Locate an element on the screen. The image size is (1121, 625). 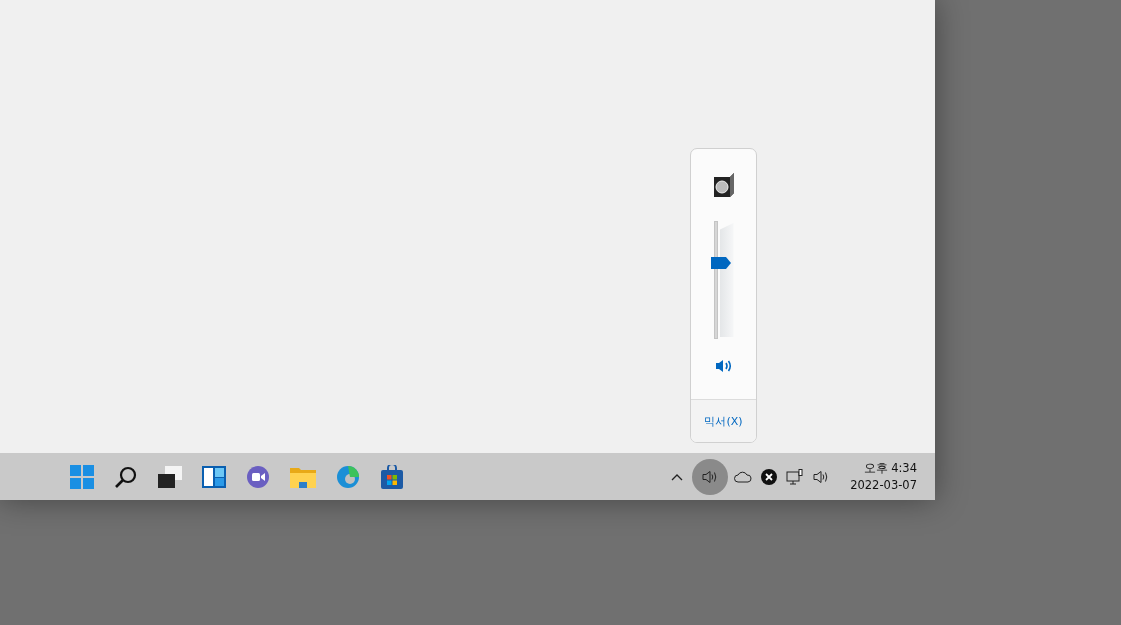
clock-date: 2022-03-07 is located at coordinates (883, 485).